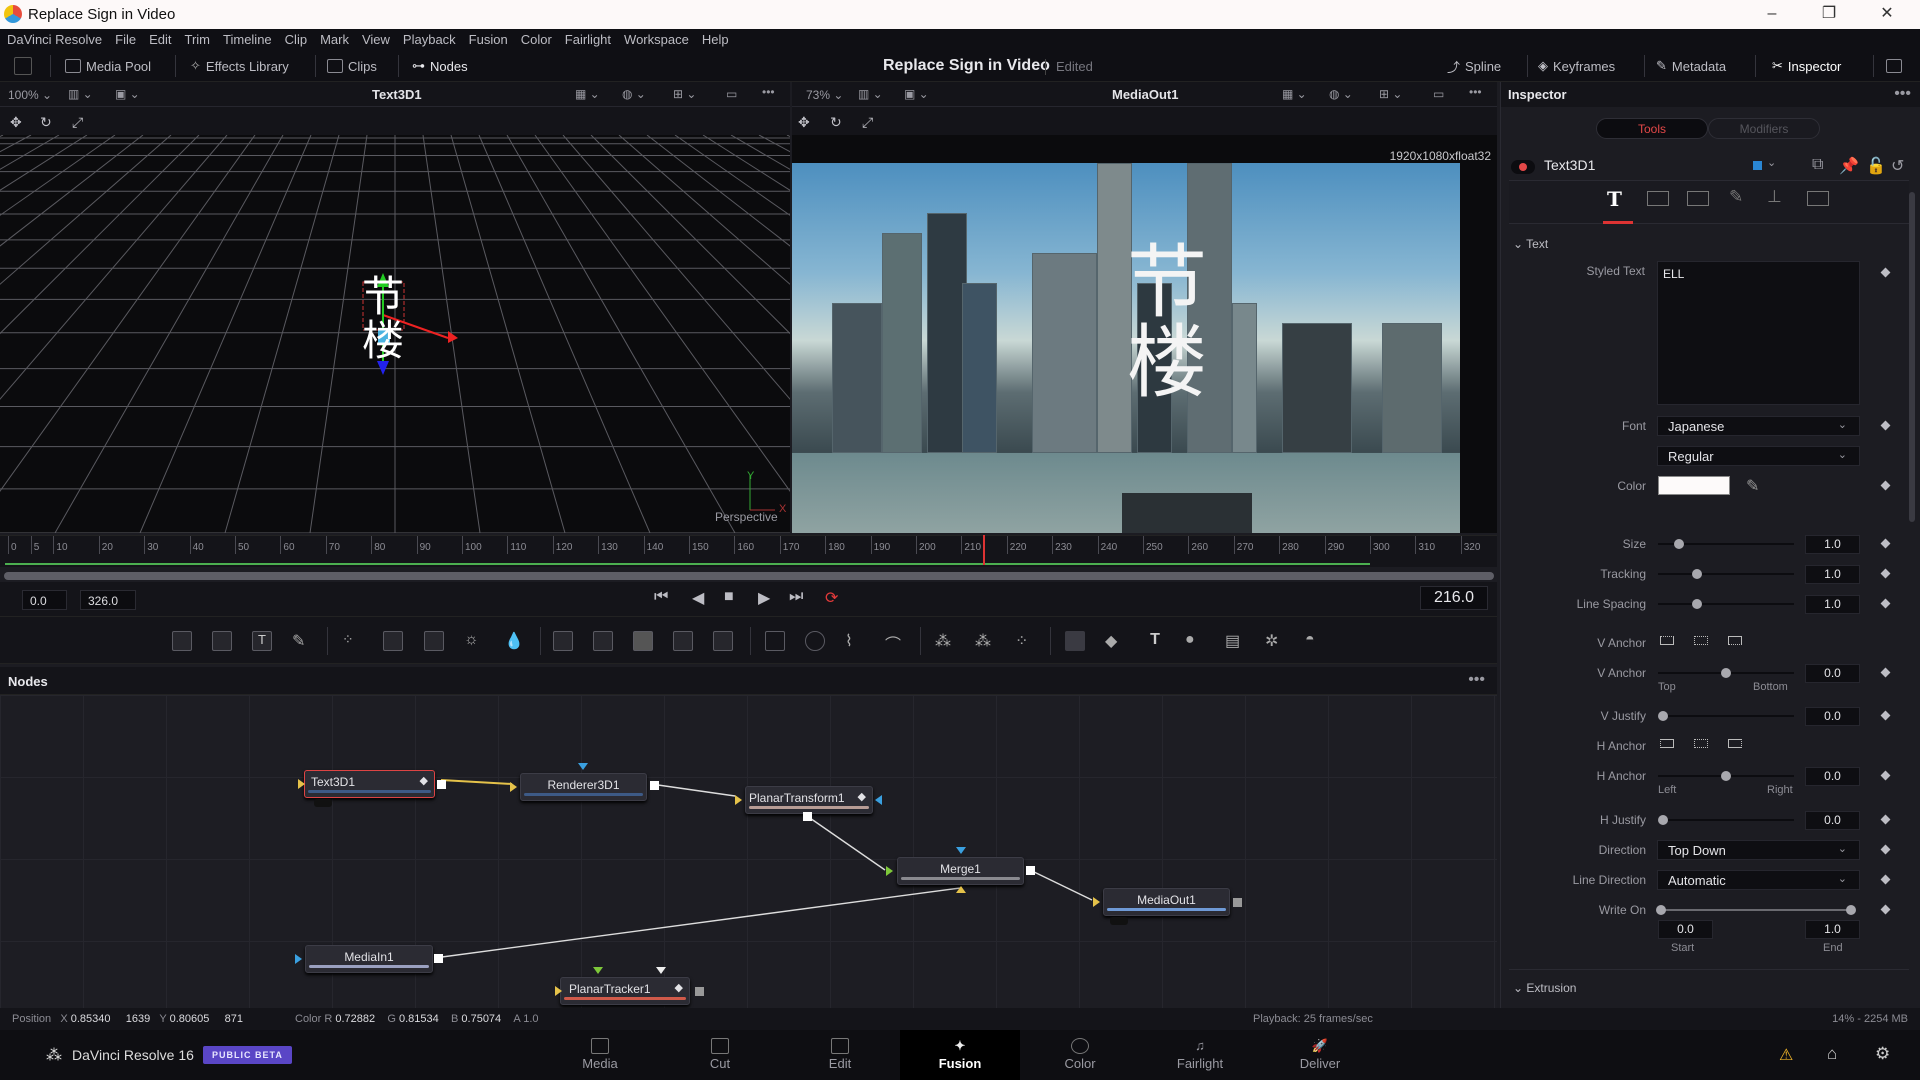 Image resolution: width=1920 pixels, height=1080 pixels. I want to click on extrusion-section-header: ⌄ Extrusion, so click(1544, 988).